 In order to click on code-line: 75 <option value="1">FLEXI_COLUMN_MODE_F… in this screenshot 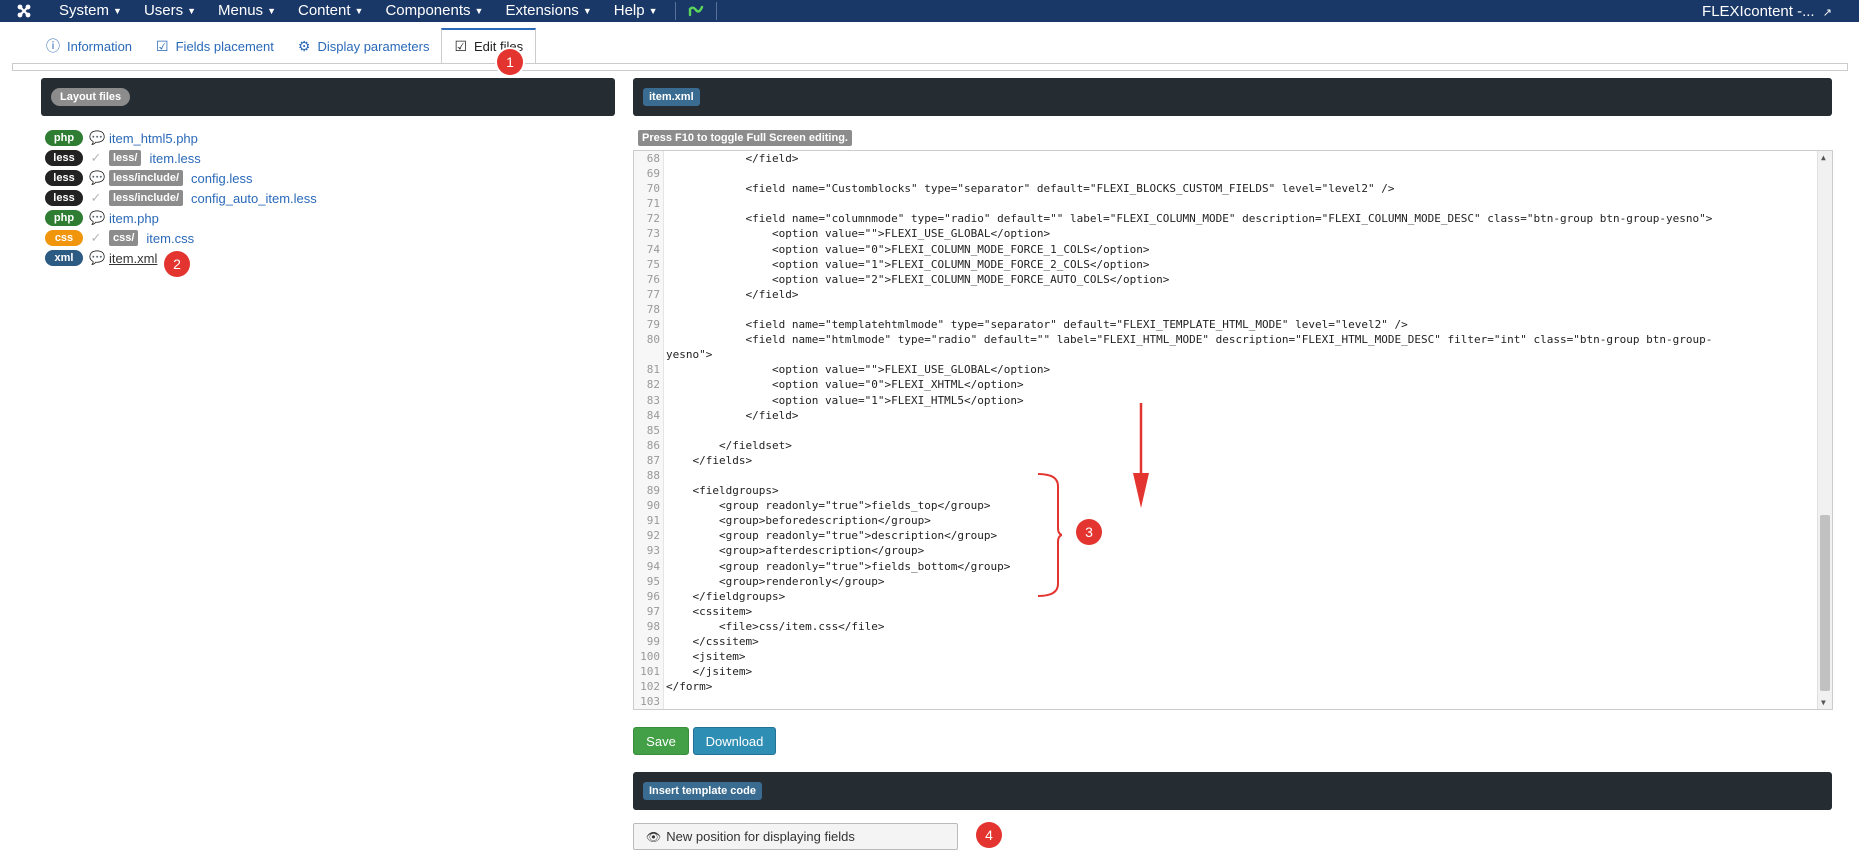, I will do `click(1226, 264)`.